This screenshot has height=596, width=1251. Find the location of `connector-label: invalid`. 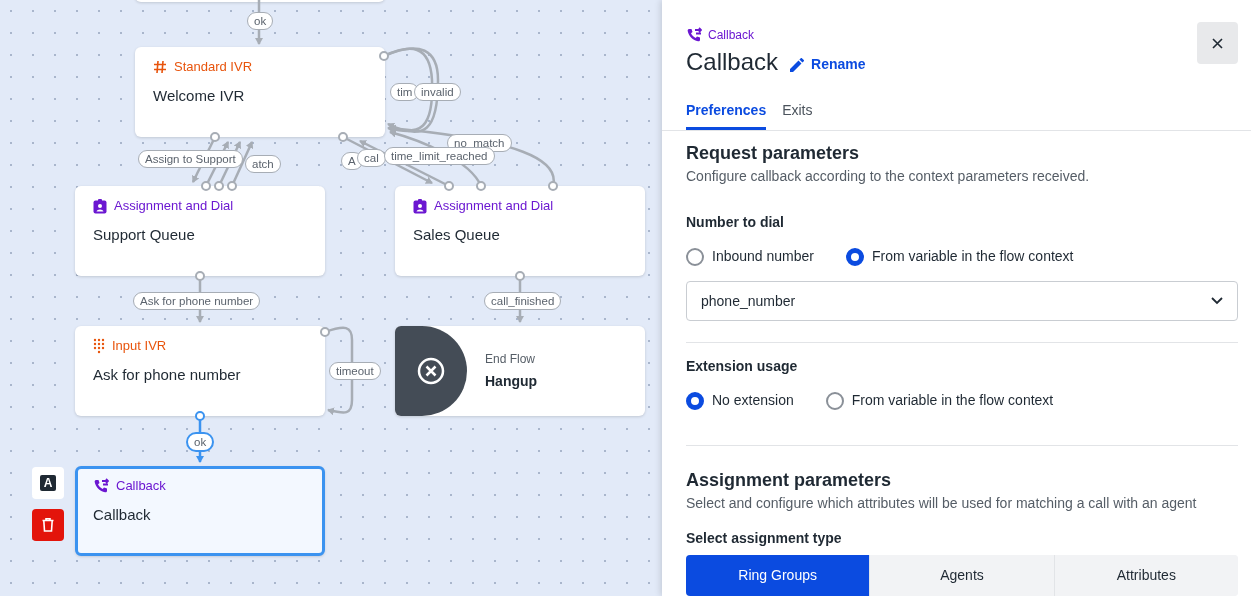

connector-label: invalid is located at coordinates (437, 92).